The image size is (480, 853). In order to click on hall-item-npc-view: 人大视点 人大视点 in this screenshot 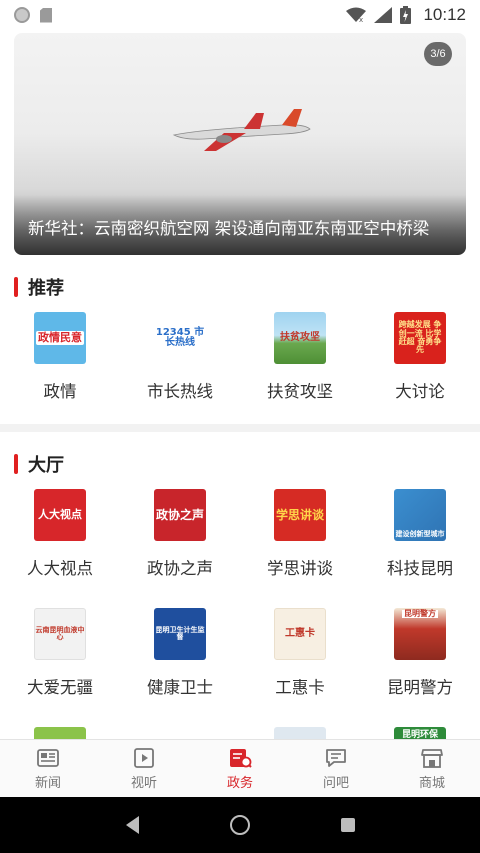, I will do `click(60, 534)`.